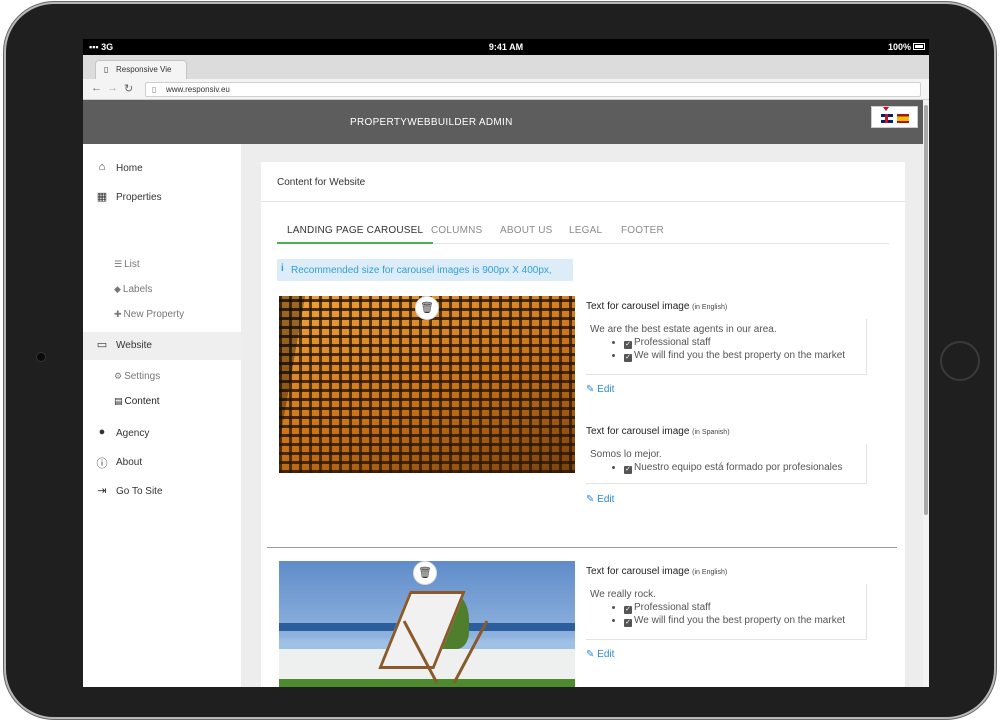  What do you see at coordinates (134, 345) in the screenshot?
I see `sidebar-item-label: Website` at bounding box center [134, 345].